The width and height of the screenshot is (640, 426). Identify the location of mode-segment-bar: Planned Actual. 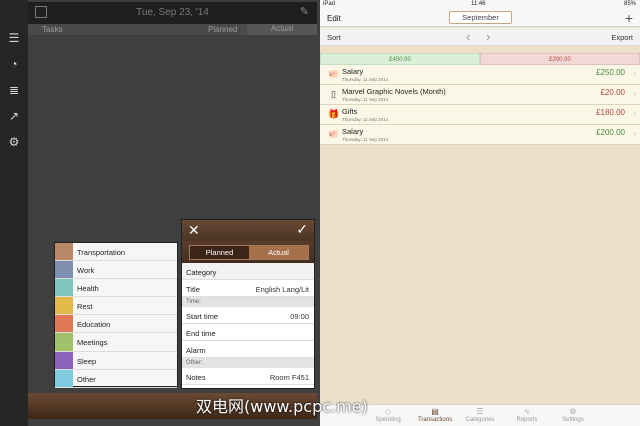
(248, 252).